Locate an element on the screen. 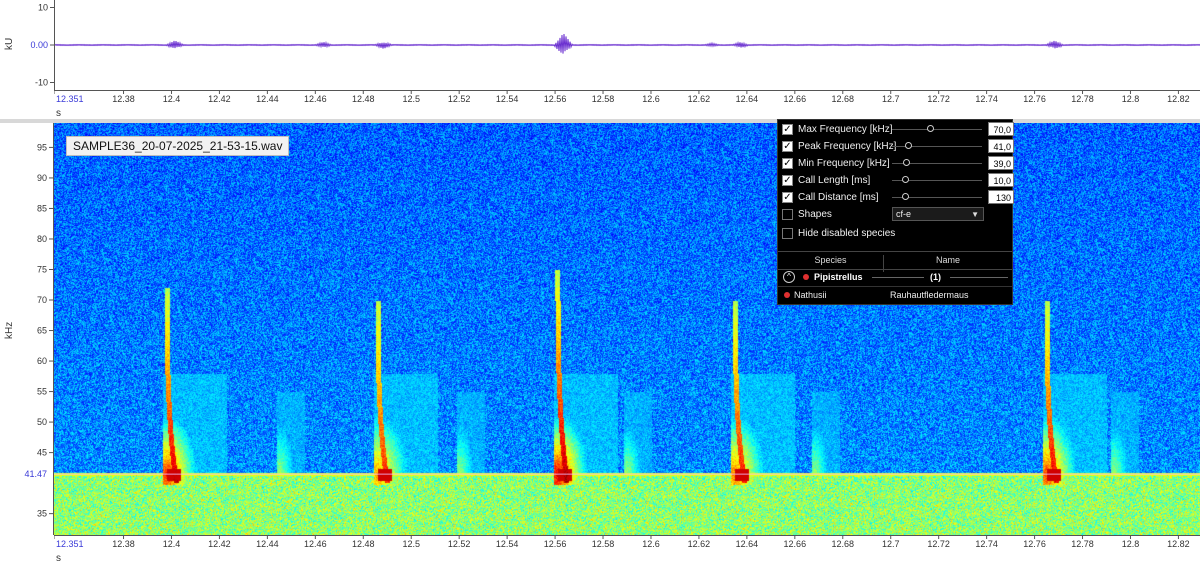  waveform-x-tick-label: 12.68 is located at coordinates (843, 99).